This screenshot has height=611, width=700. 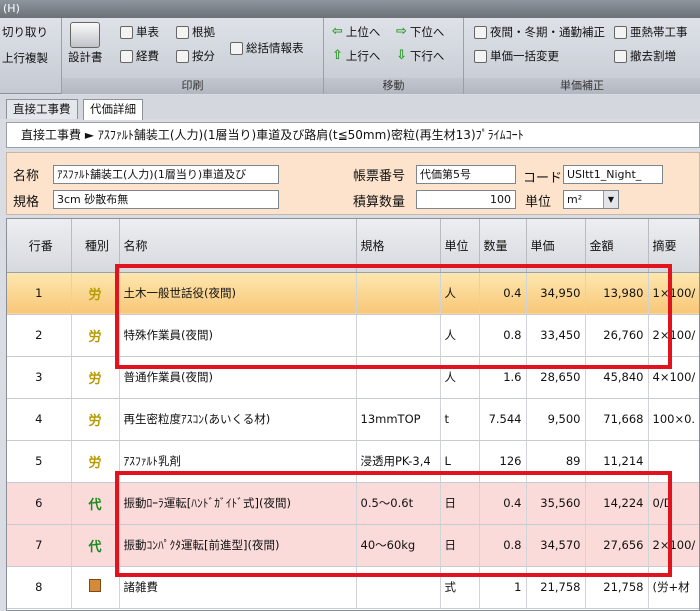 What do you see at coordinates (617, 587) in the screenshot?
I see `amount-cell: 21,758` at bounding box center [617, 587].